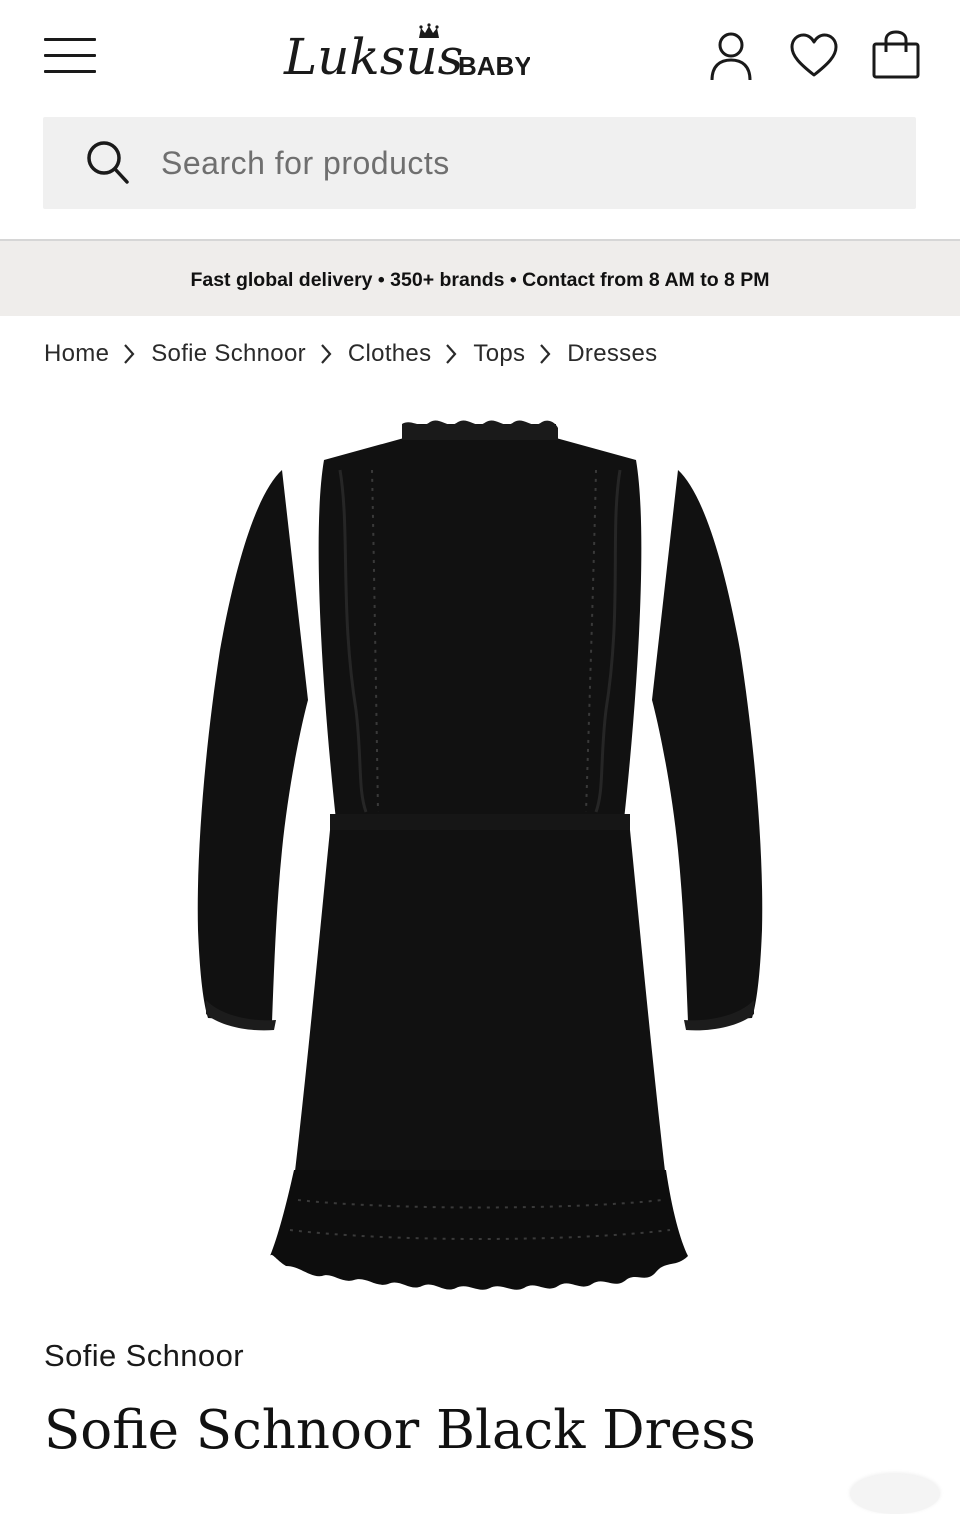 The height and width of the screenshot is (1514, 960). Describe the element at coordinates (373, 57) in the screenshot. I see `logo-script-text: Luksus` at that location.